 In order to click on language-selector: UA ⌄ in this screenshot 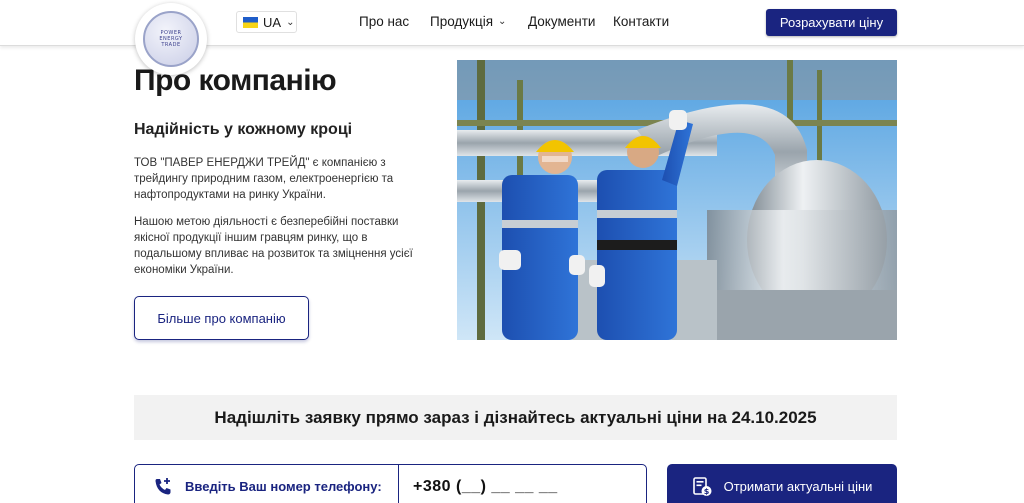, I will do `click(266, 22)`.